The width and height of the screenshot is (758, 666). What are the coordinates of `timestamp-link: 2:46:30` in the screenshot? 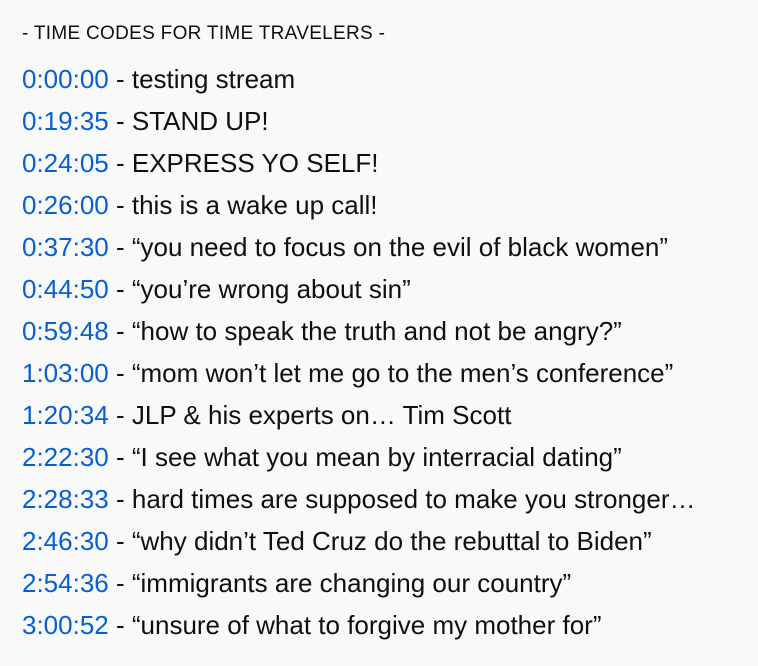 It's located at (65, 541).